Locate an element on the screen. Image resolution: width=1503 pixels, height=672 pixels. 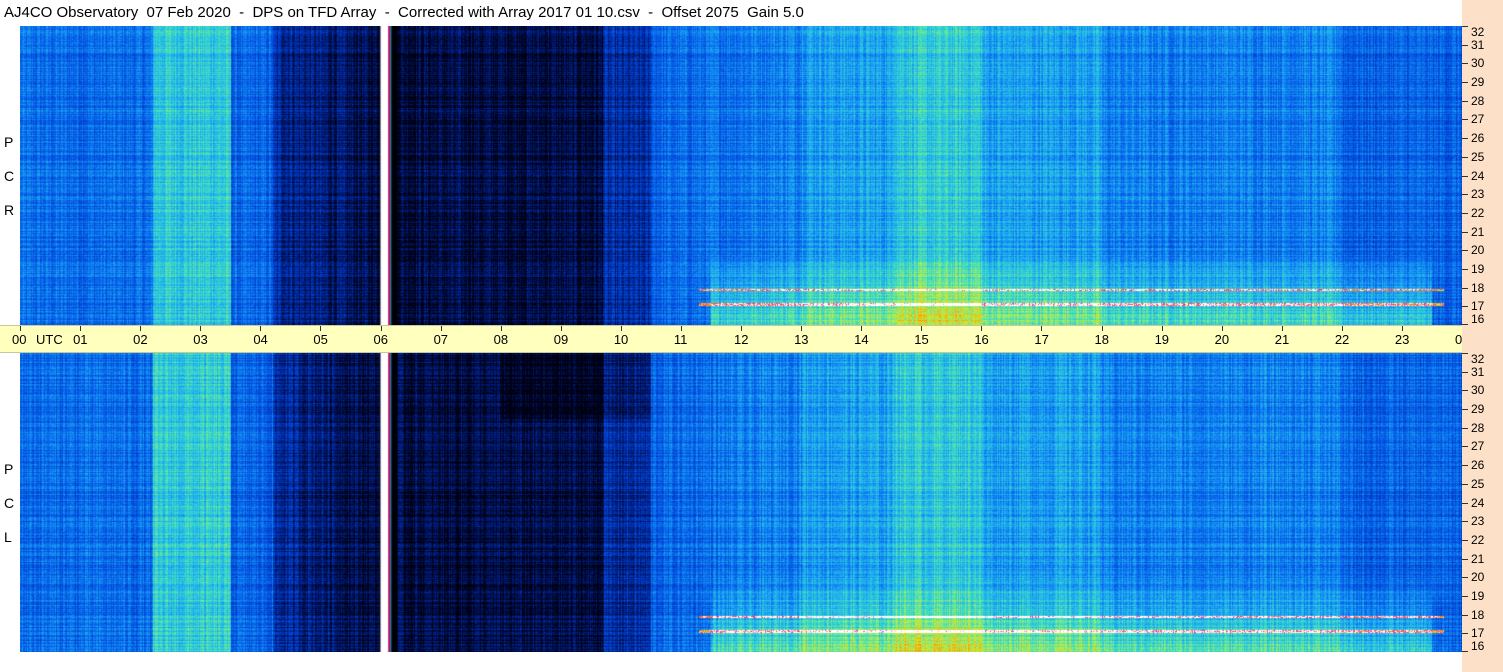
rcp-polarization-label: P C R is located at coordinates (10, 175).